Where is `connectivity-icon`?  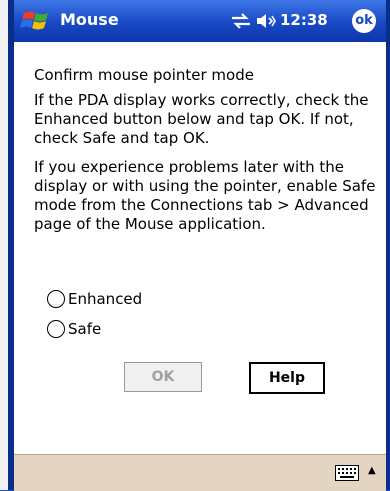
connectivity-icon is located at coordinates (241, 21).